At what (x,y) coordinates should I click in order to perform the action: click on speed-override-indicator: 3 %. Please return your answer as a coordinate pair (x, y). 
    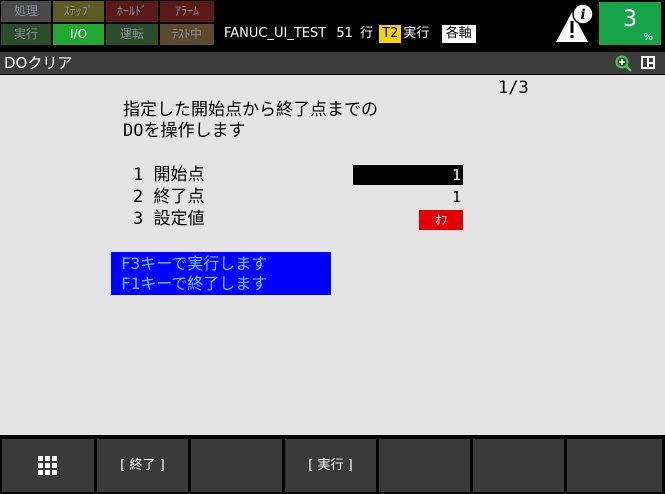
    Looking at the image, I should click on (630, 23).